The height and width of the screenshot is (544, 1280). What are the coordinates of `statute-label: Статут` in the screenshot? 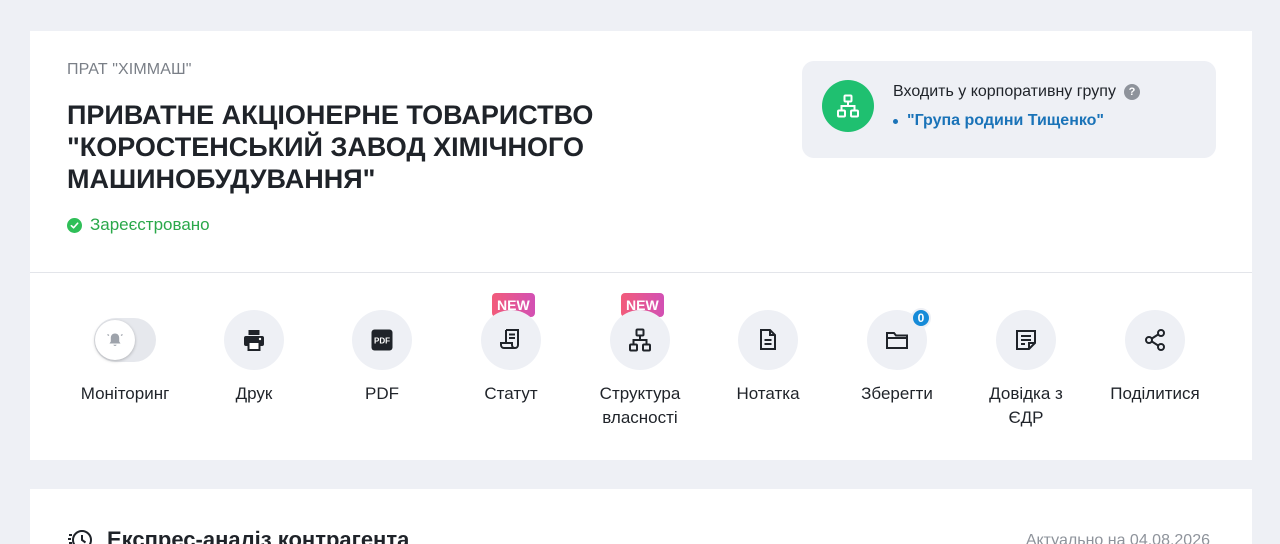 It's located at (511, 393).